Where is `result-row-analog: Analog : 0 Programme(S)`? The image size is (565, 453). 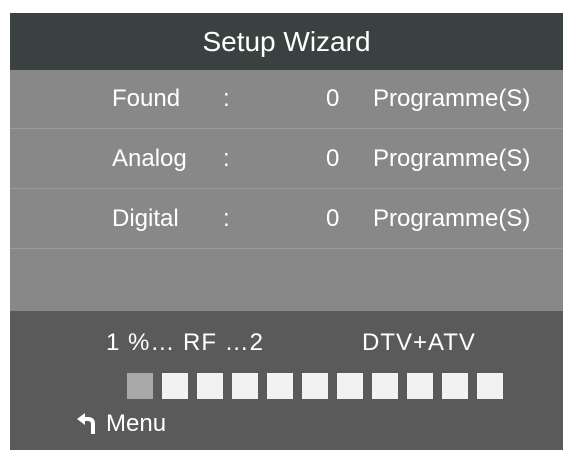 result-row-analog: Analog : 0 Programme(S) is located at coordinates (286, 159).